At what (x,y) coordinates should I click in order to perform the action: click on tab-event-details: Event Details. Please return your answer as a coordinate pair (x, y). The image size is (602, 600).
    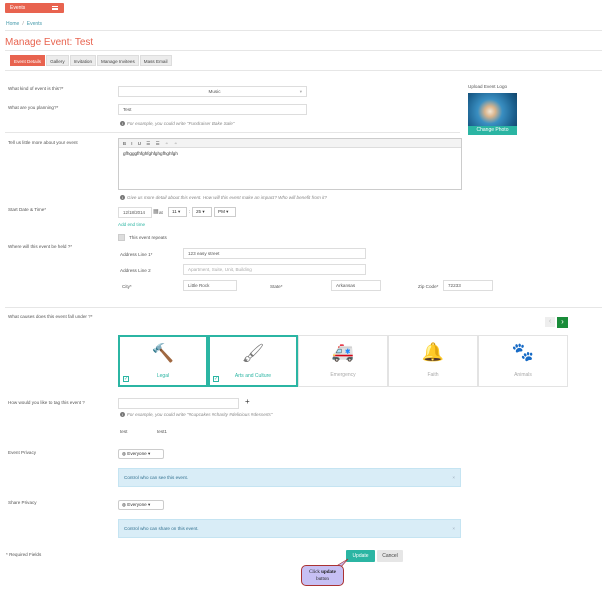
    Looking at the image, I should click on (28, 60).